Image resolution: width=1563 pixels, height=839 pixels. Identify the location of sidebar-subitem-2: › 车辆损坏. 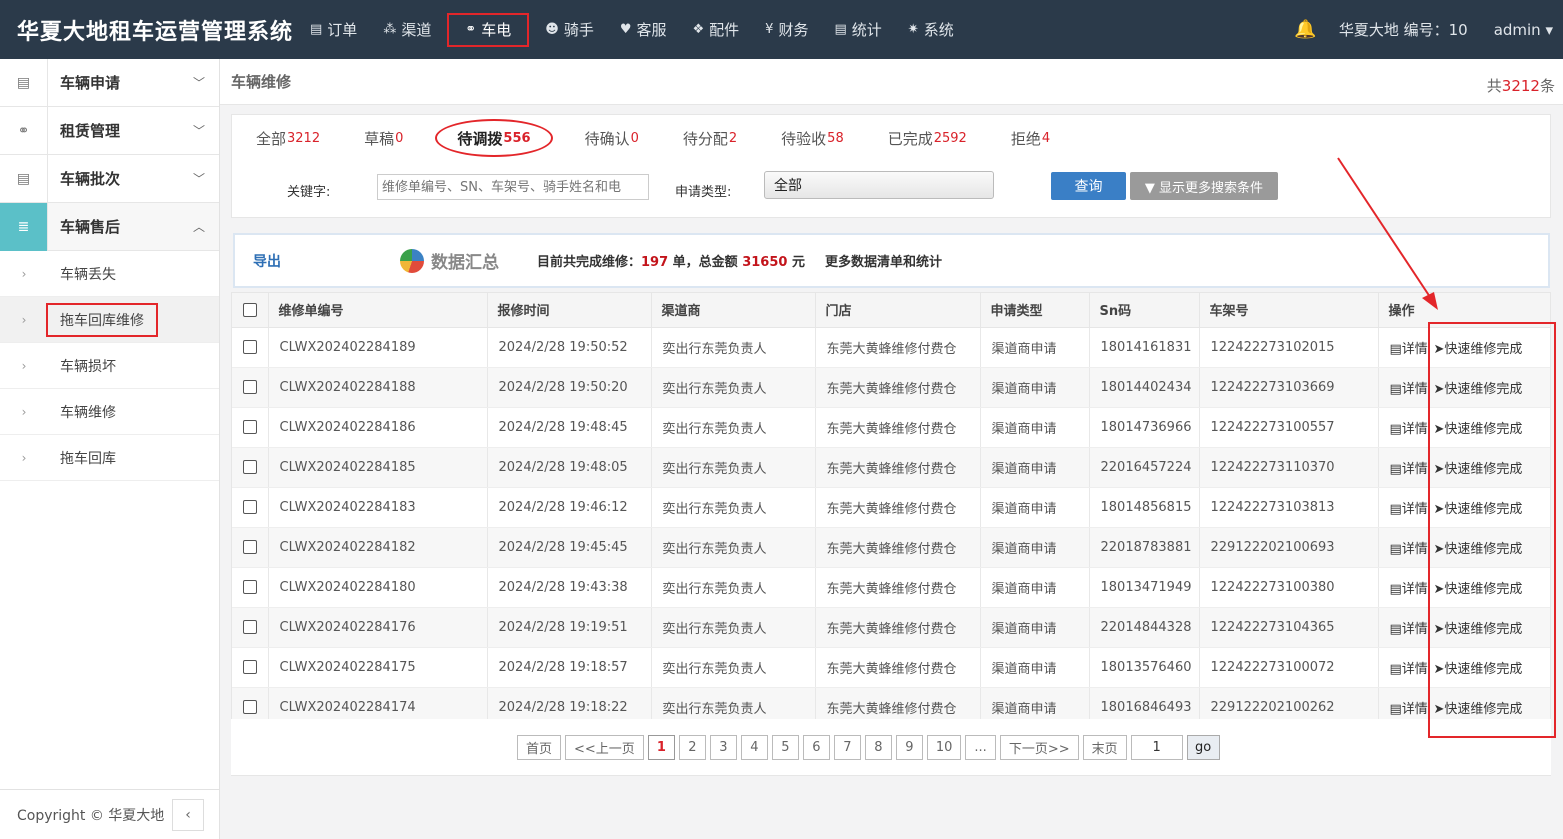
(109, 366).